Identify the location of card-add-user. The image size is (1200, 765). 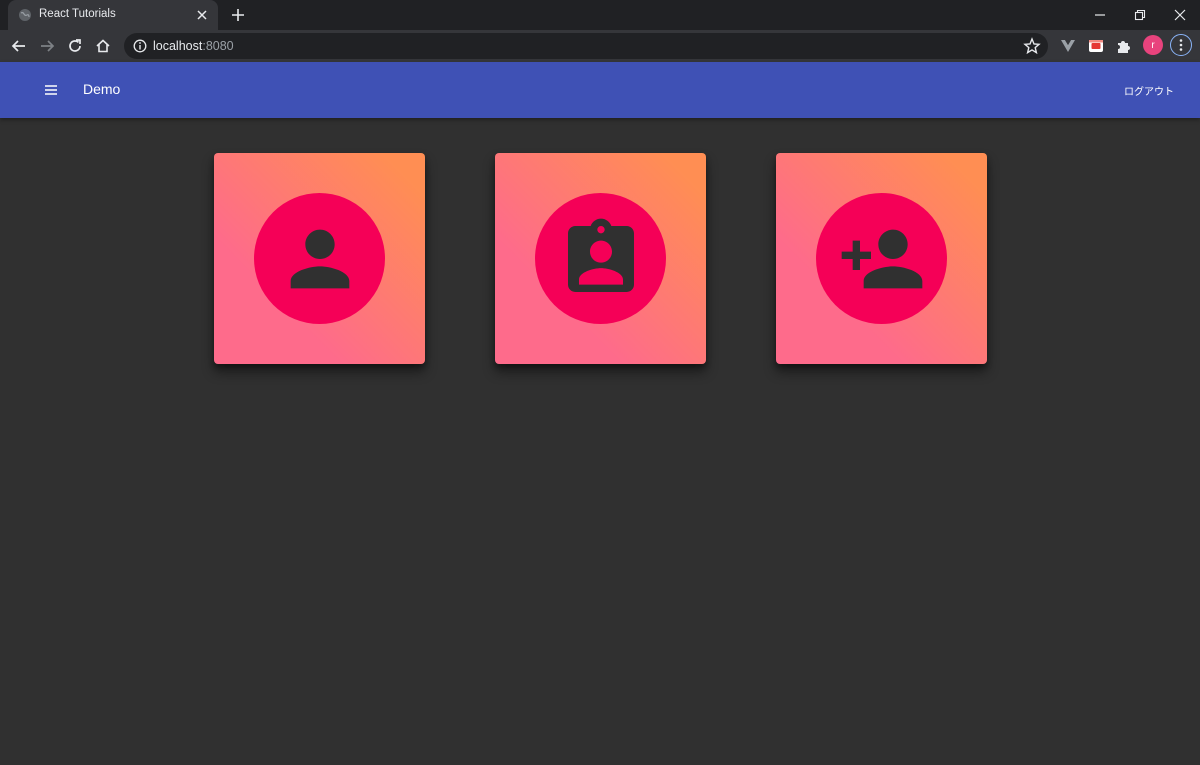
(881, 258).